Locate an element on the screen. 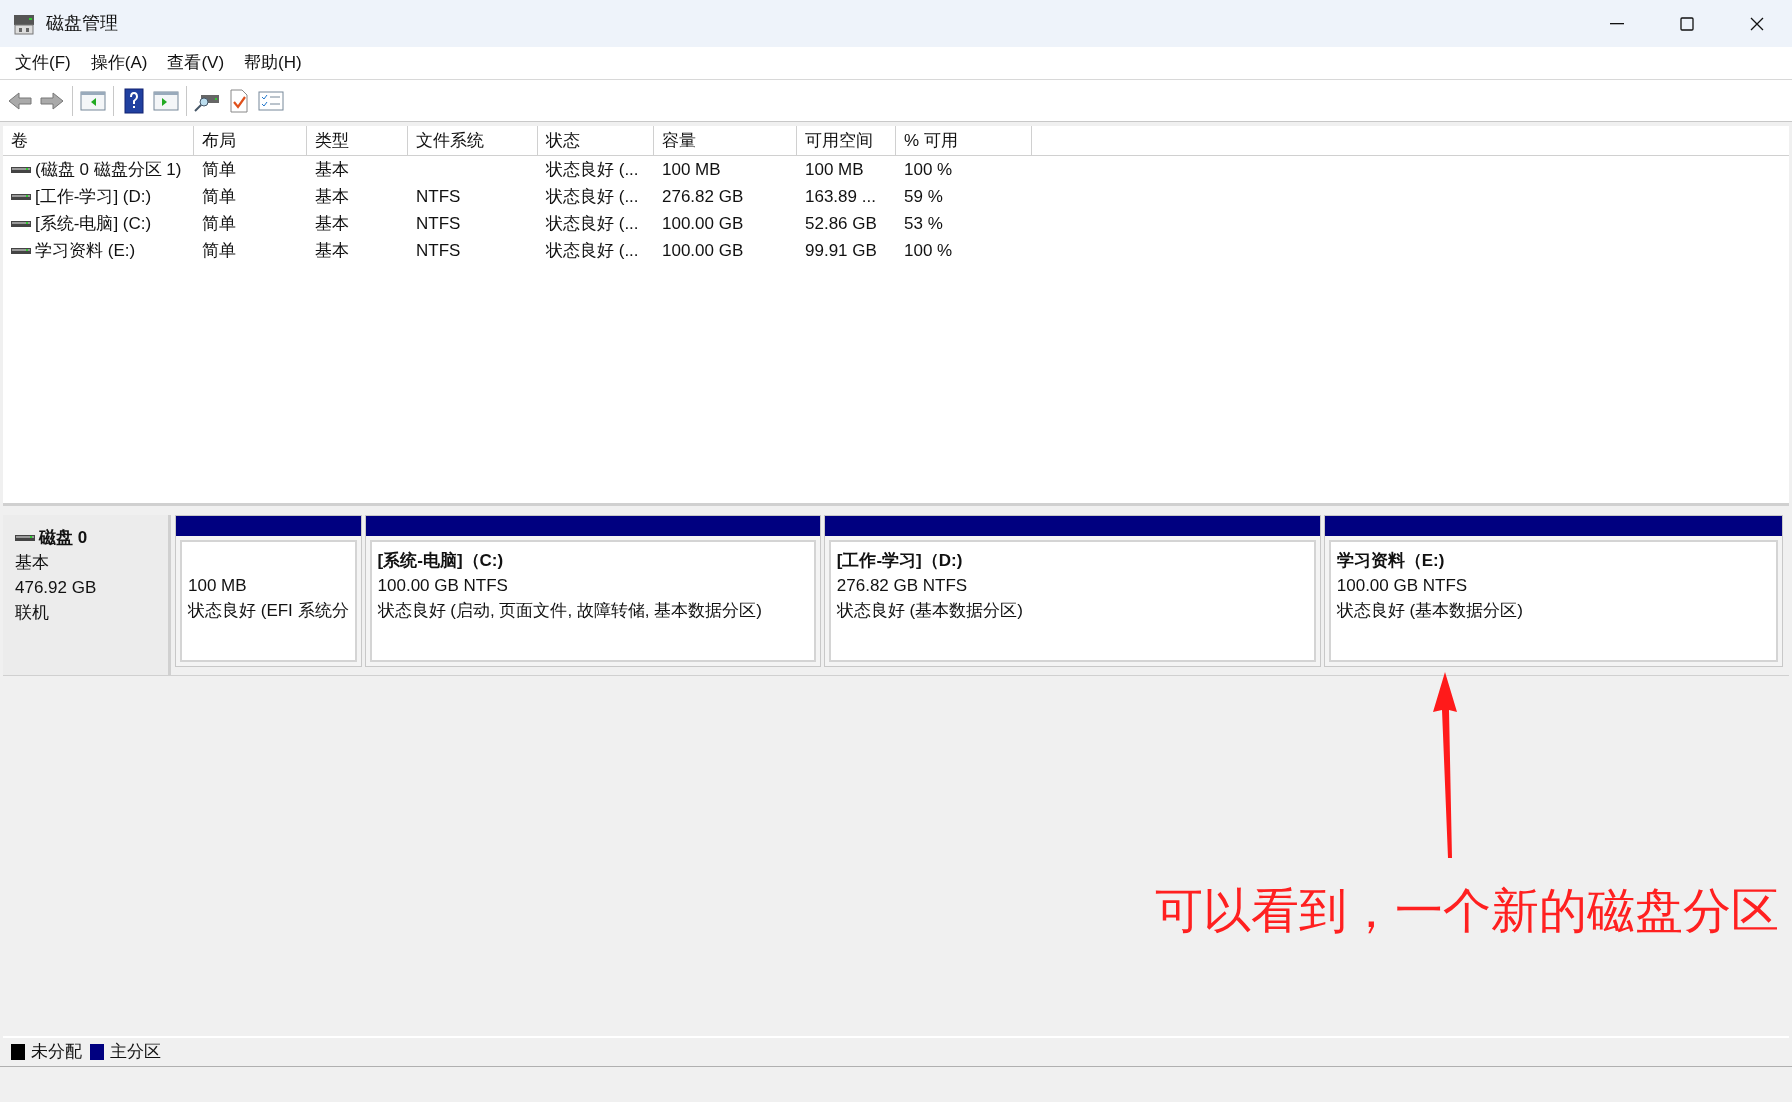  minimize-icon is located at coordinates (1617, 23).